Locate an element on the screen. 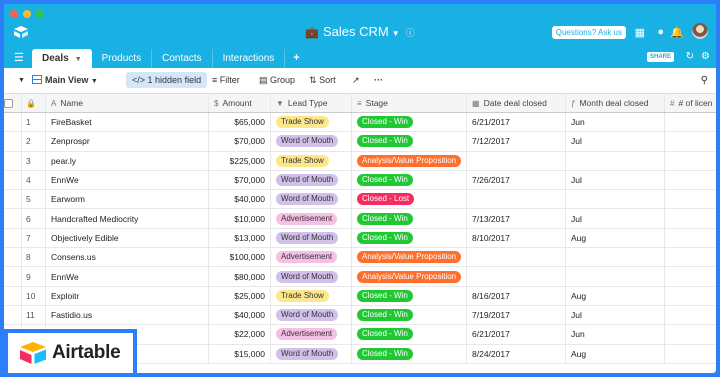 This screenshot has height=377, width=720. column-header-stage: ≡ Stage is located at coordinates (409, 103).